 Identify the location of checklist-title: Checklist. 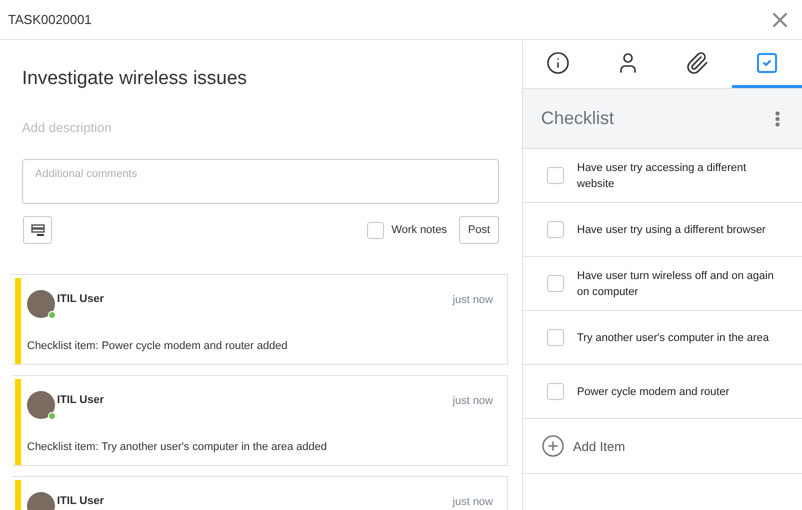
(577, 118).